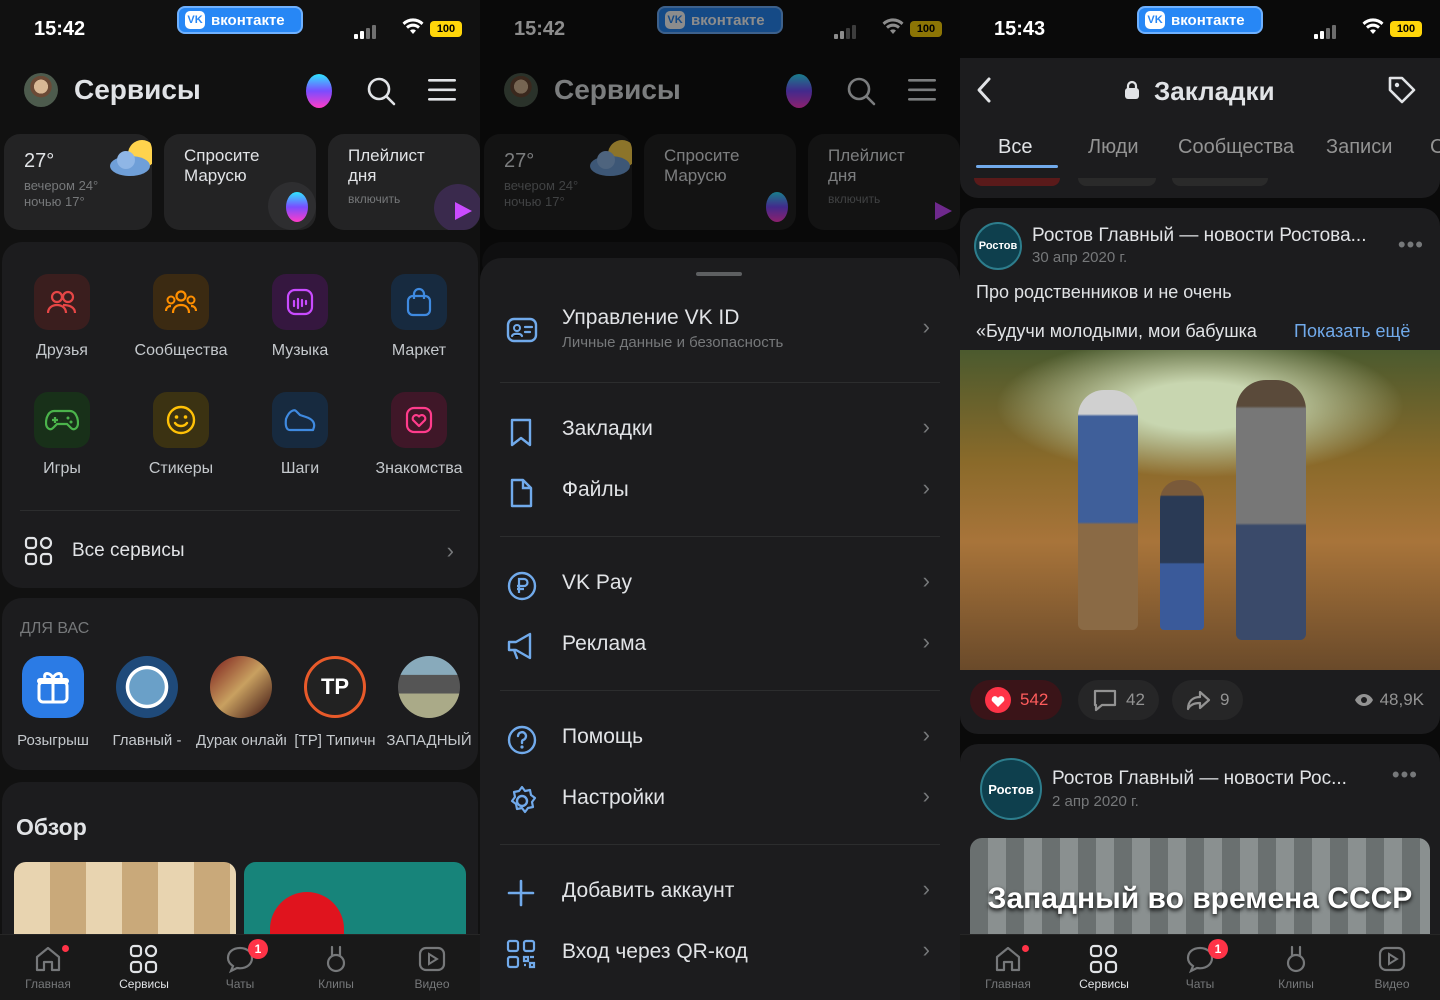 The width and height of the screenshot is (1440, 1000). I want to click on share-button: 9, so click(1208, 700).